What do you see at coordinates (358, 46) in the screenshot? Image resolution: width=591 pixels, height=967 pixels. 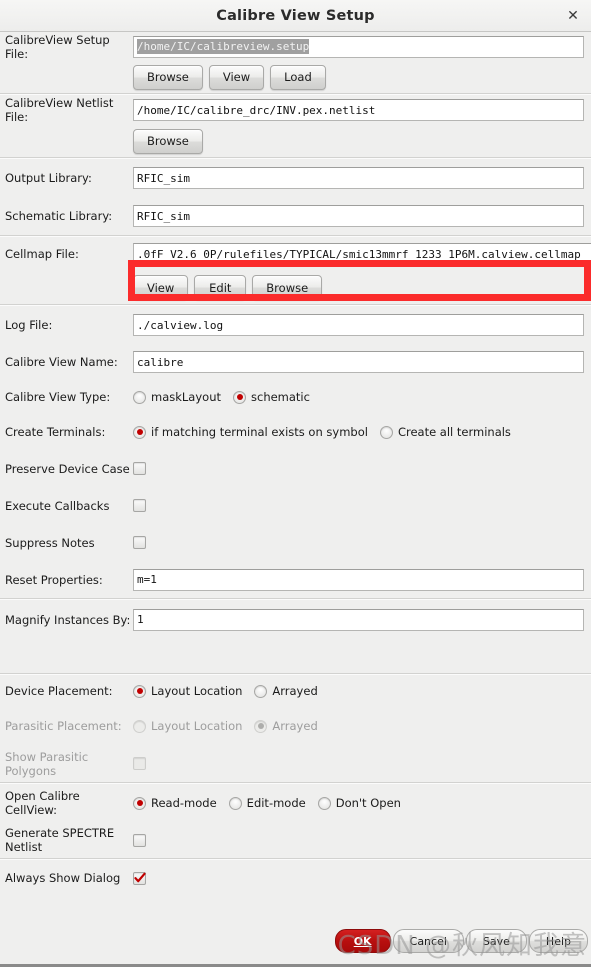 I see `setup-file-input: /home/IC/calibreview.setup` at bounding box center [358, 46].